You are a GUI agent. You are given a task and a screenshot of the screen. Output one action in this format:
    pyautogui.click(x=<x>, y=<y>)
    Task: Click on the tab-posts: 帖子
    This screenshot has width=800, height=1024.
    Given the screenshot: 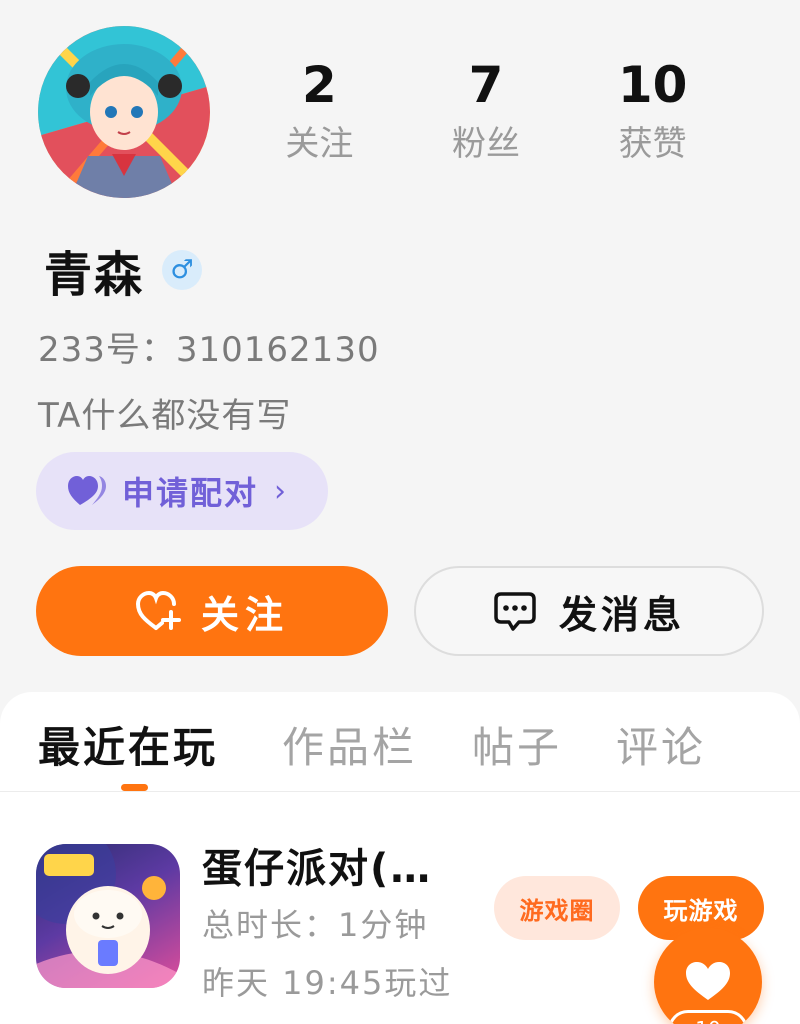 What is the action you would take?
    pyautogui.click(x=517, y=744)
    